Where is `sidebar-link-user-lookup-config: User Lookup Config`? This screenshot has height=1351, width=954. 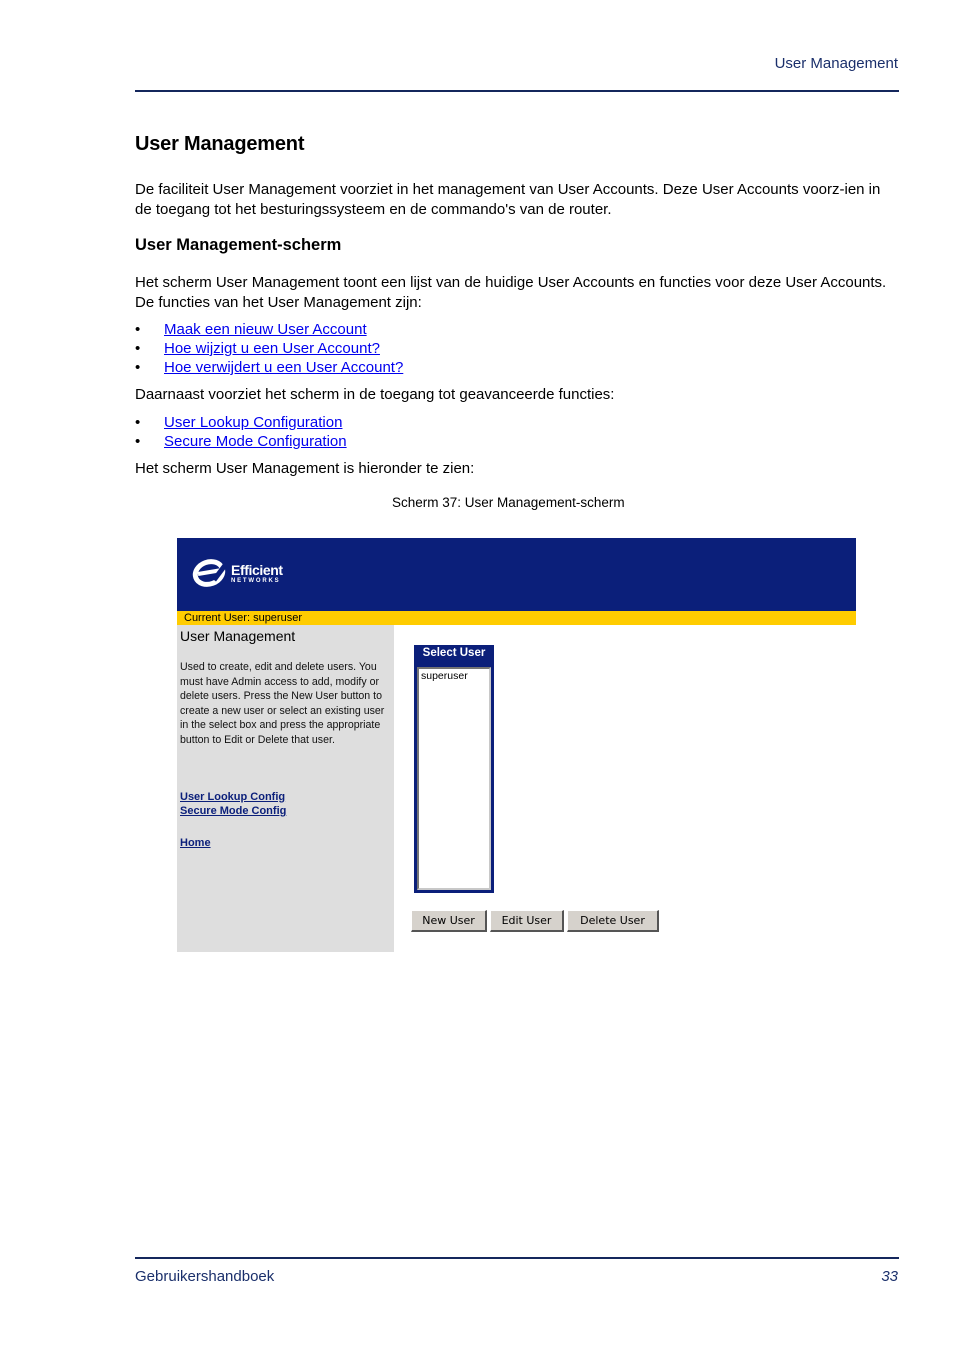 sidebar-link-user-lookup-config: User Lookup Config is located at coordinates (232, 797).